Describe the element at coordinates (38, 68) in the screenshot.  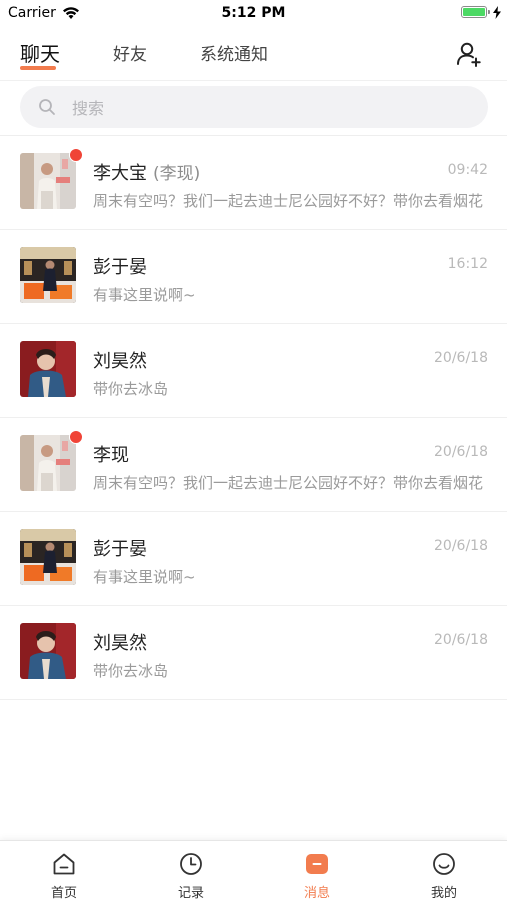
I see `active-tab-indicator` at that location.